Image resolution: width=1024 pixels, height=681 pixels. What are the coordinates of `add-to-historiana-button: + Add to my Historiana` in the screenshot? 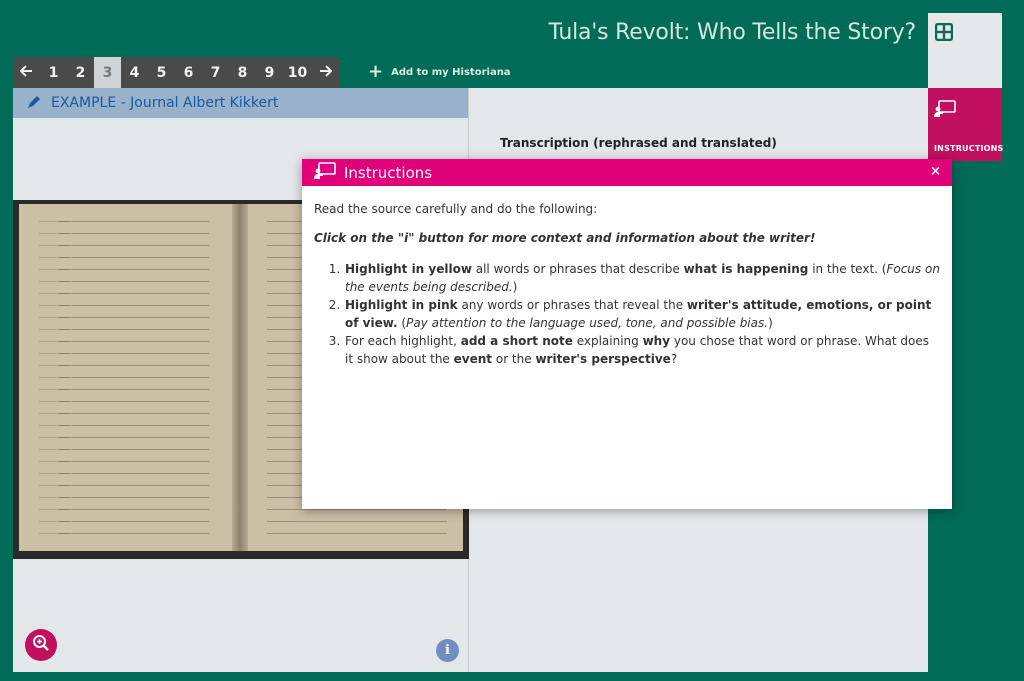 It's located at (439, 72).